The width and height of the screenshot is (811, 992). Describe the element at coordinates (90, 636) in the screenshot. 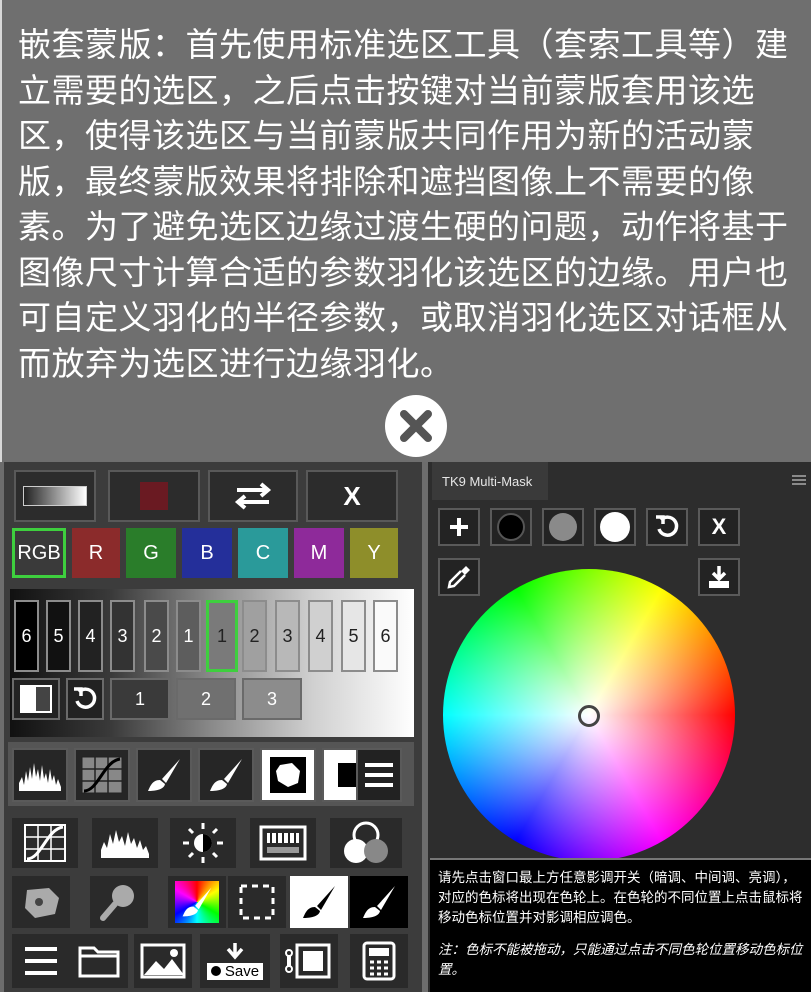

I see `zone-dark-4: 4` at that location.